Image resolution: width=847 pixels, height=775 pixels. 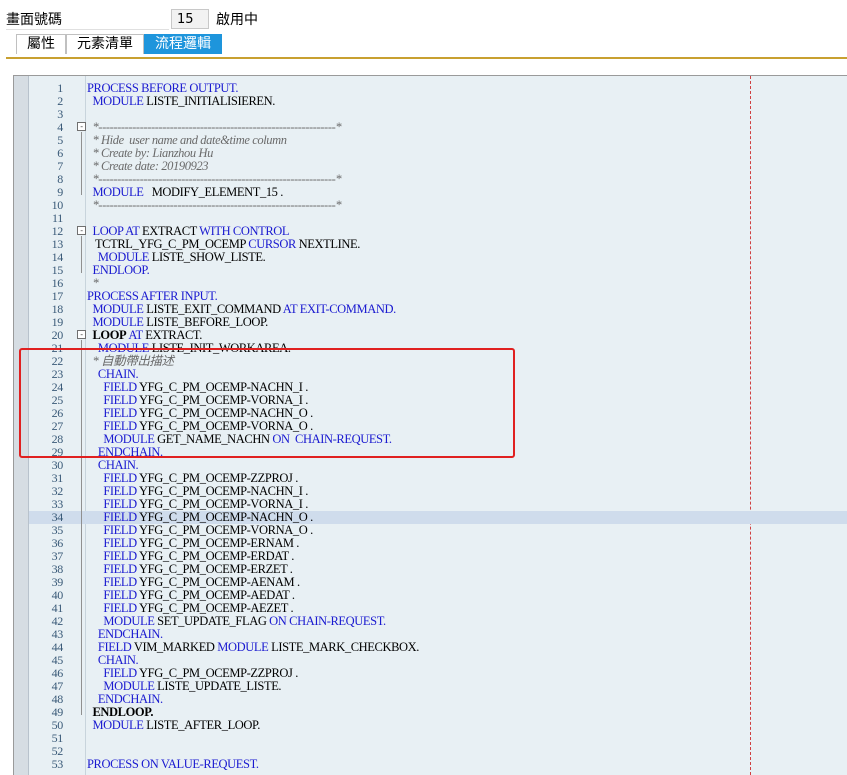 I want to click on code-line: 29 ENDCHAIN., so click(x=438, y=452).